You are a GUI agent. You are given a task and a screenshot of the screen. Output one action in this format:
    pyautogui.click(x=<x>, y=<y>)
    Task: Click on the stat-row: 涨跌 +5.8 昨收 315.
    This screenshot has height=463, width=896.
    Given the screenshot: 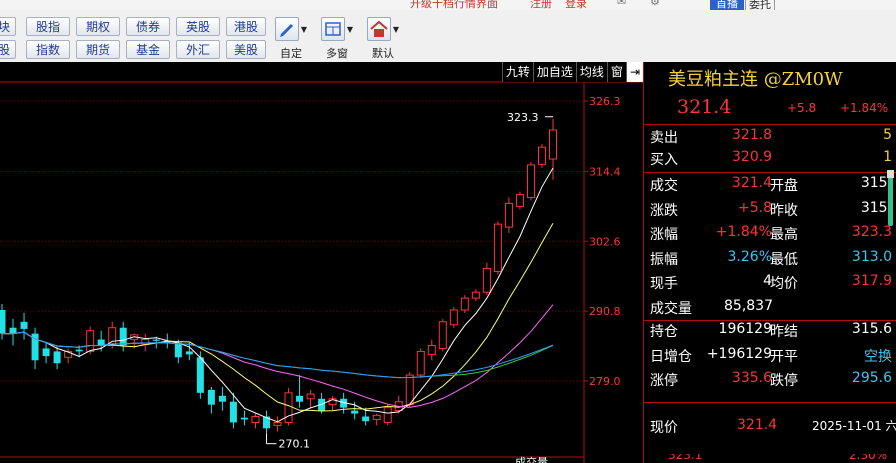 What is the action you would take?
    pyautogui.click(x=770, y=212)
    